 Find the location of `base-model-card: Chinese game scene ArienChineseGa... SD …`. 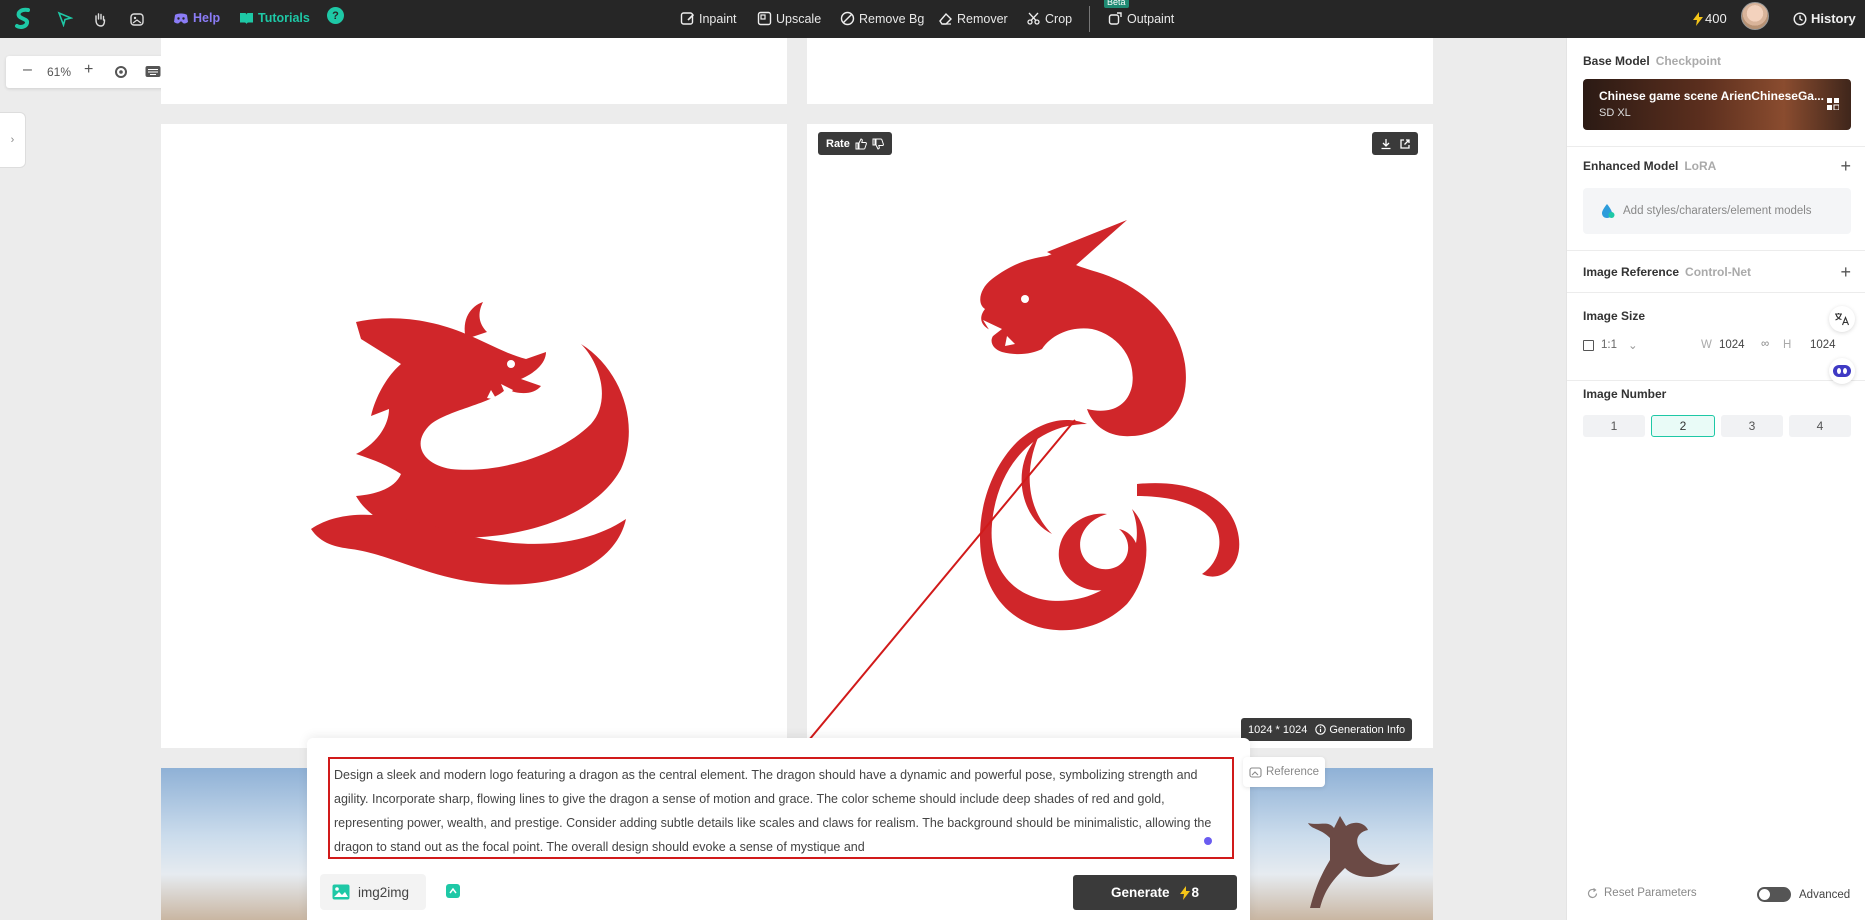

base-model-card: Chinese game scene ArienChineseGa... SD … is located at coordinates (1717, 104).